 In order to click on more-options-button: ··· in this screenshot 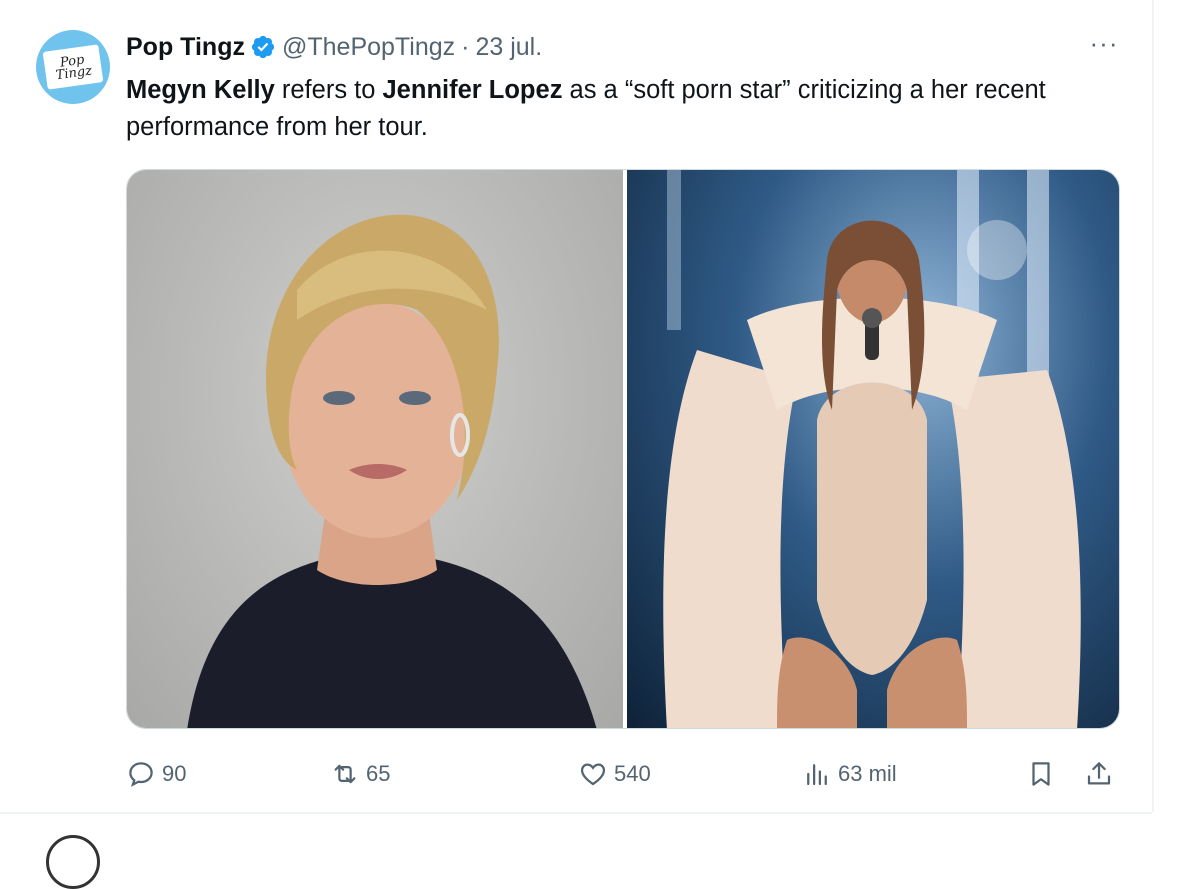, I will do `click(1104, 43)`.